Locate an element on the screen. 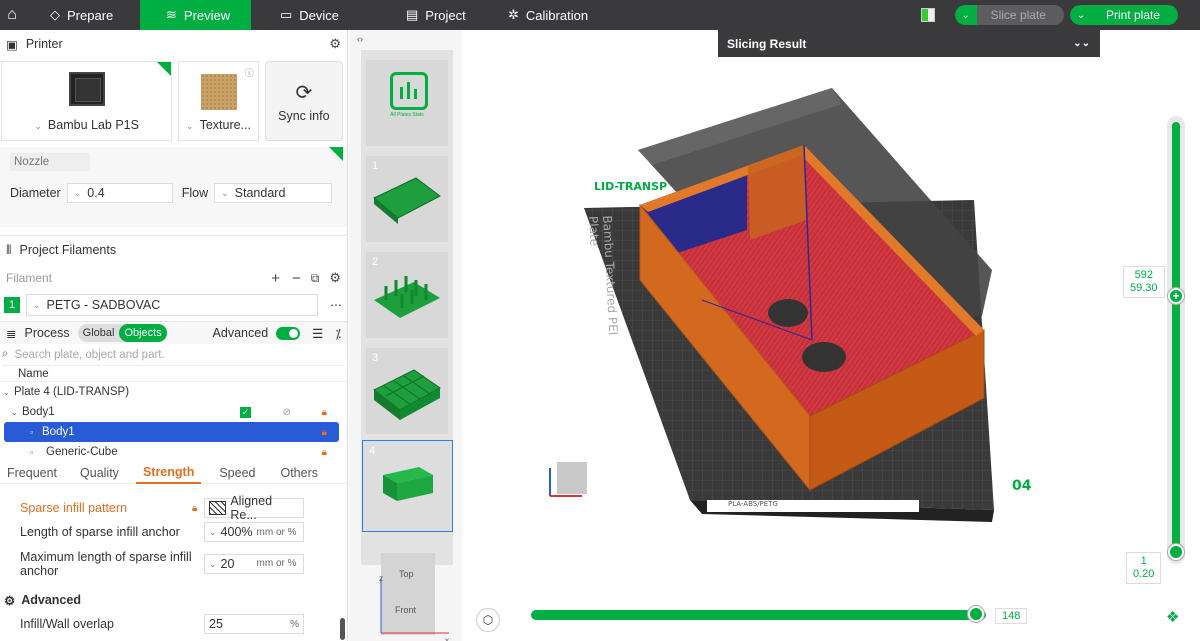 This screenshot has width=1200, height=641. bottom-layer-handle is located at coordinates (1176, 552).